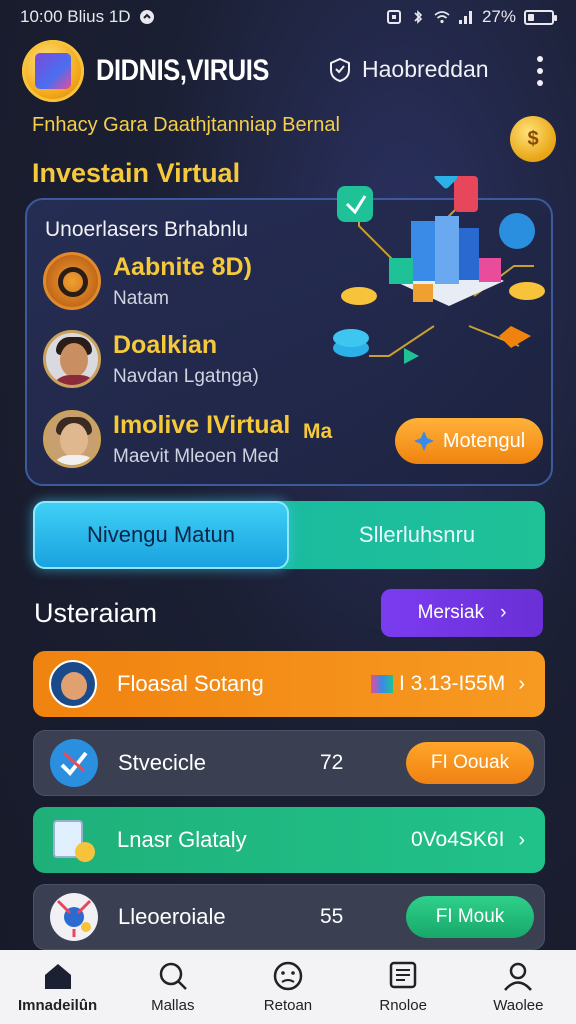  I want to click on shield-icon, so click(340, 69).